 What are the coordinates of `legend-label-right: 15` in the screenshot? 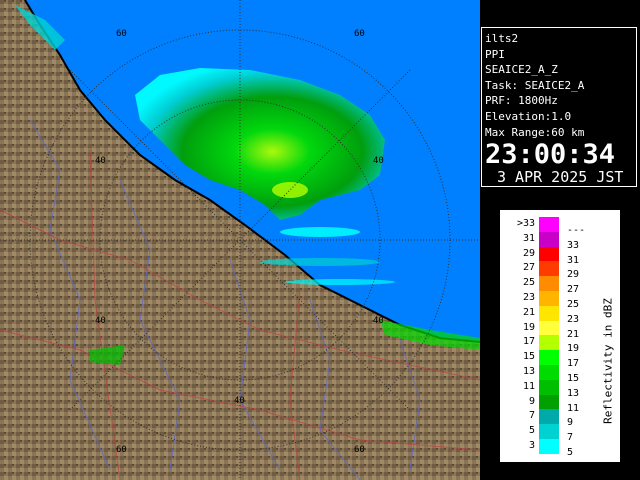 It's located at (573, 378).